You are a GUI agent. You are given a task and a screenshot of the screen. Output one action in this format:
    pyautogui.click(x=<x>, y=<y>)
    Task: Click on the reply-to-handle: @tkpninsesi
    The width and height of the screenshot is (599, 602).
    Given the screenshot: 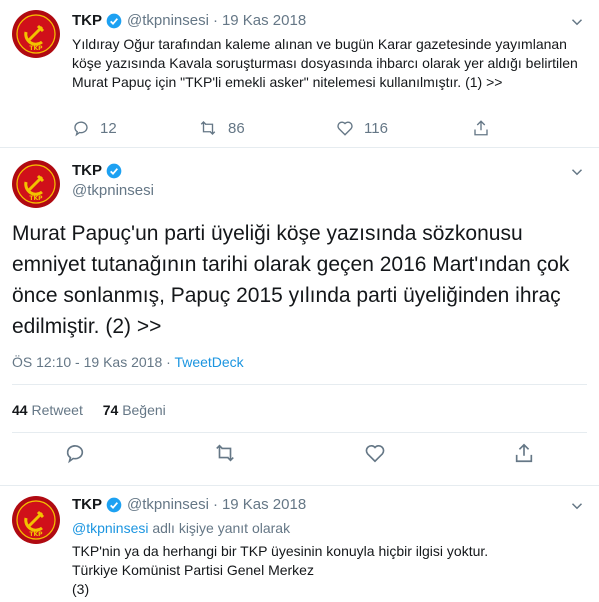 What is the action you would take?
    pyautogui.click(x=110, y=528)
    